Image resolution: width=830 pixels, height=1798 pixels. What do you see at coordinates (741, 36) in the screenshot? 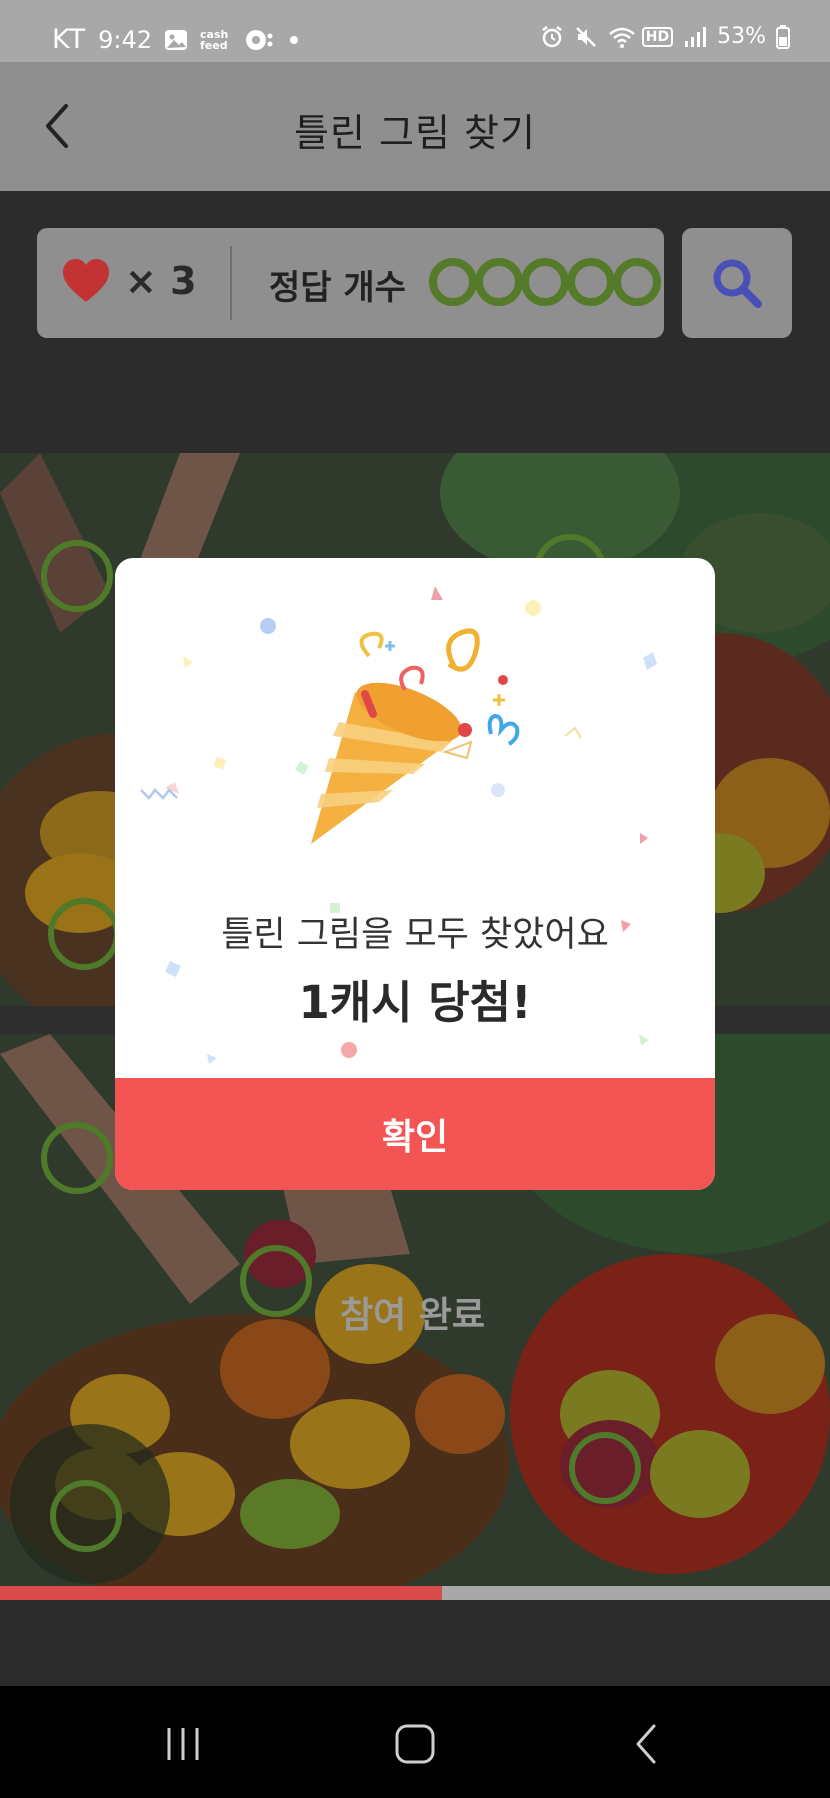
I see `battery-label: 53%` at bounding box center [741, 36].